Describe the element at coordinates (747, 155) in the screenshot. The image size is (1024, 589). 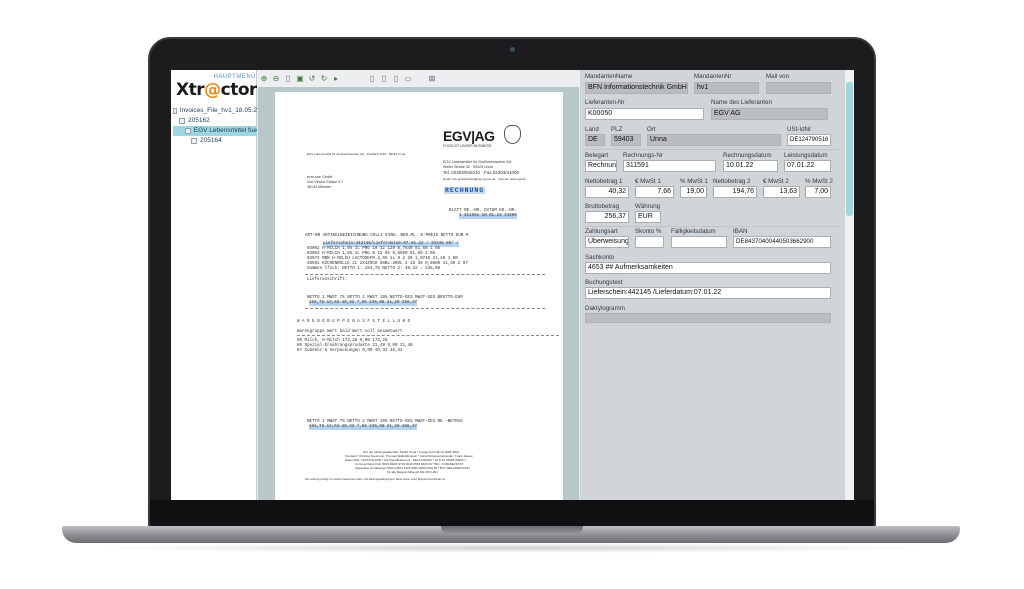
I see `rechnungsdatum-label: Rechnungsdatum` at that location.